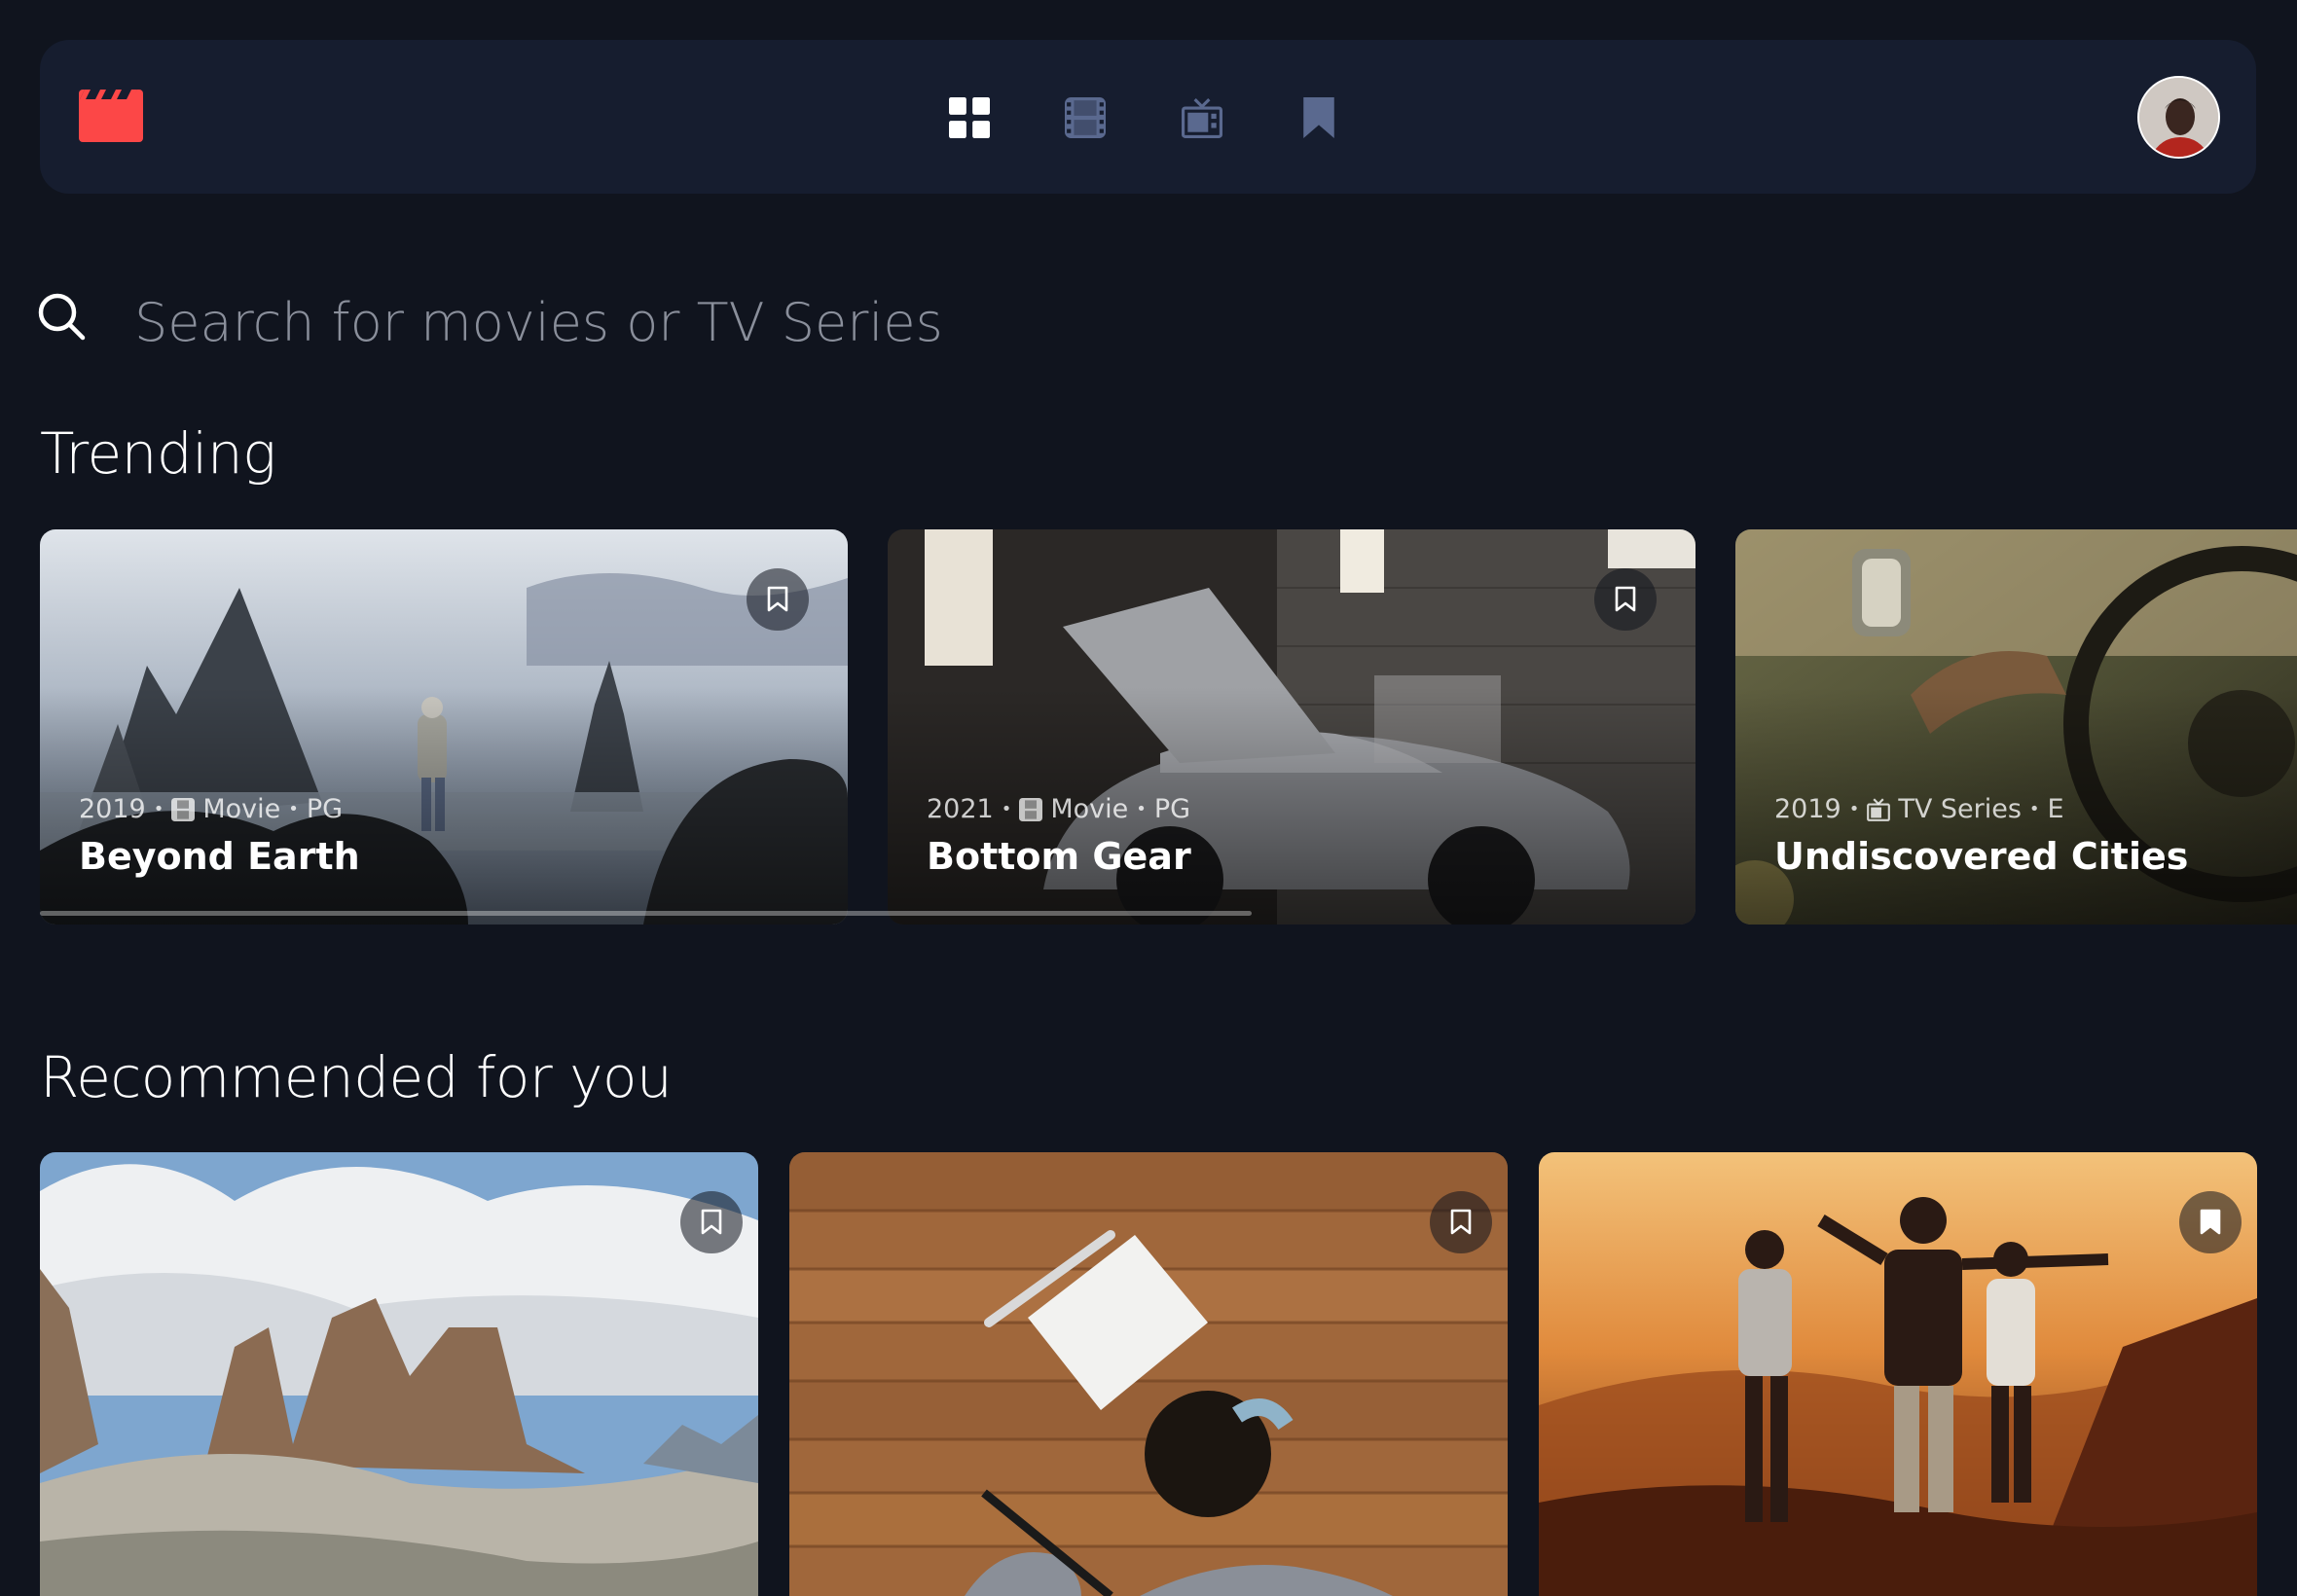  Describe the element at coordinates (2178, 118) in the screenshot. I see `user-avatar` at that location.